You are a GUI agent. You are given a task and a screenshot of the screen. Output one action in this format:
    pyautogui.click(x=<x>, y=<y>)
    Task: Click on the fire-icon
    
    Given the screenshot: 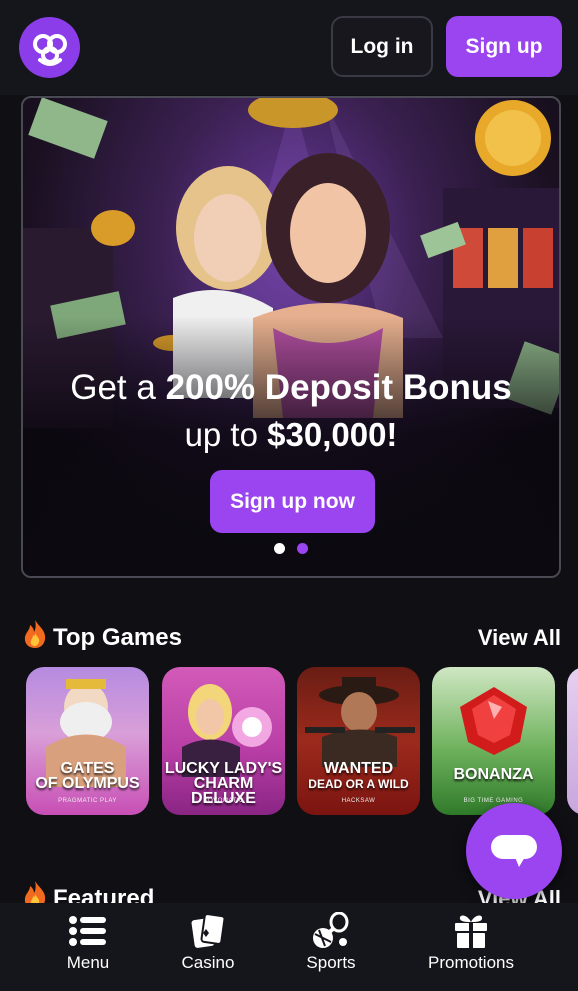 What is the action you would take?
    pyautogui.click(x=35, y=637)
    